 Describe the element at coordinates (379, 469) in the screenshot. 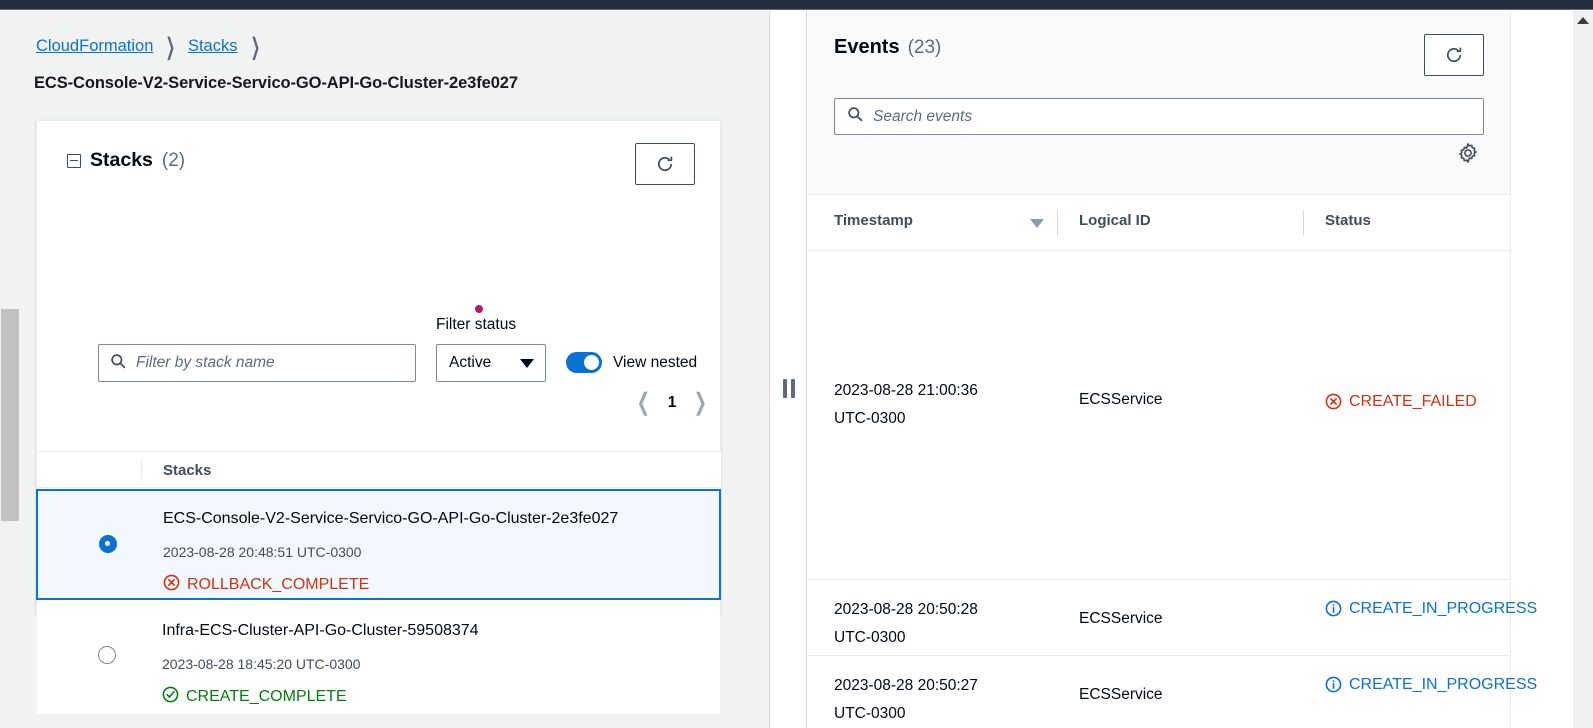

I see `stacks-table-header: Stacks` at that location.